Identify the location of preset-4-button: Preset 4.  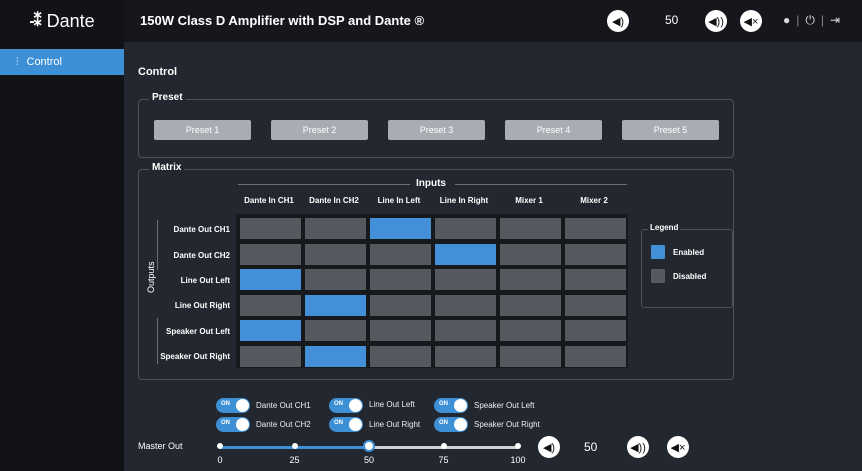
(553, 130).